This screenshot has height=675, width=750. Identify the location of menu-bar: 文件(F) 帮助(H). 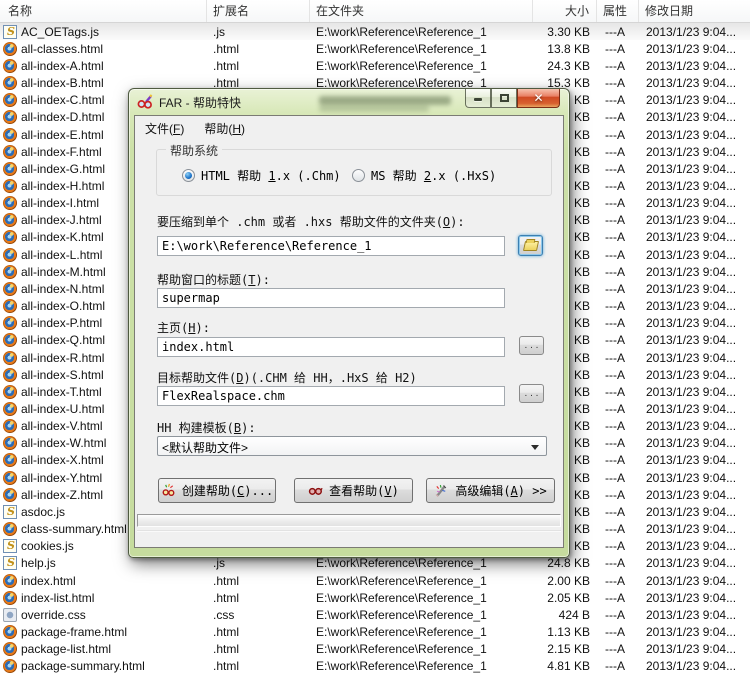
(349, 128).